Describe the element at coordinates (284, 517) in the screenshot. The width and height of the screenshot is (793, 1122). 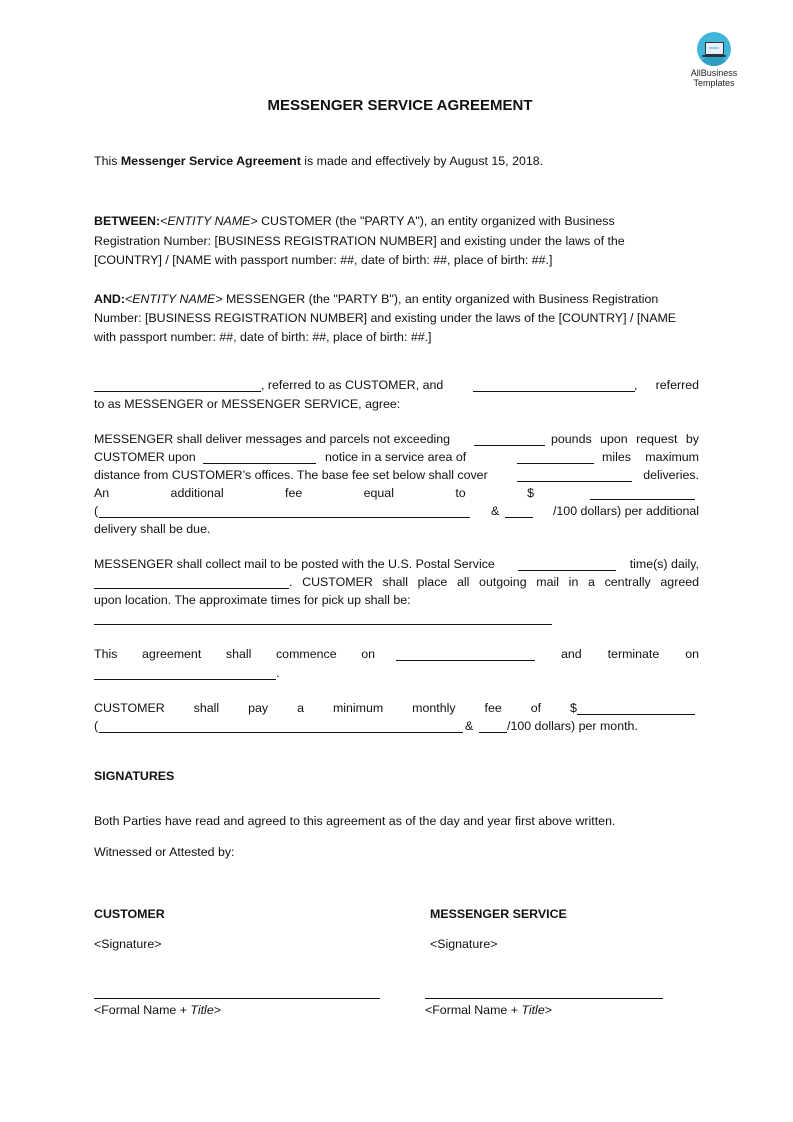
I see `additional-fee-words-blank` at that location.